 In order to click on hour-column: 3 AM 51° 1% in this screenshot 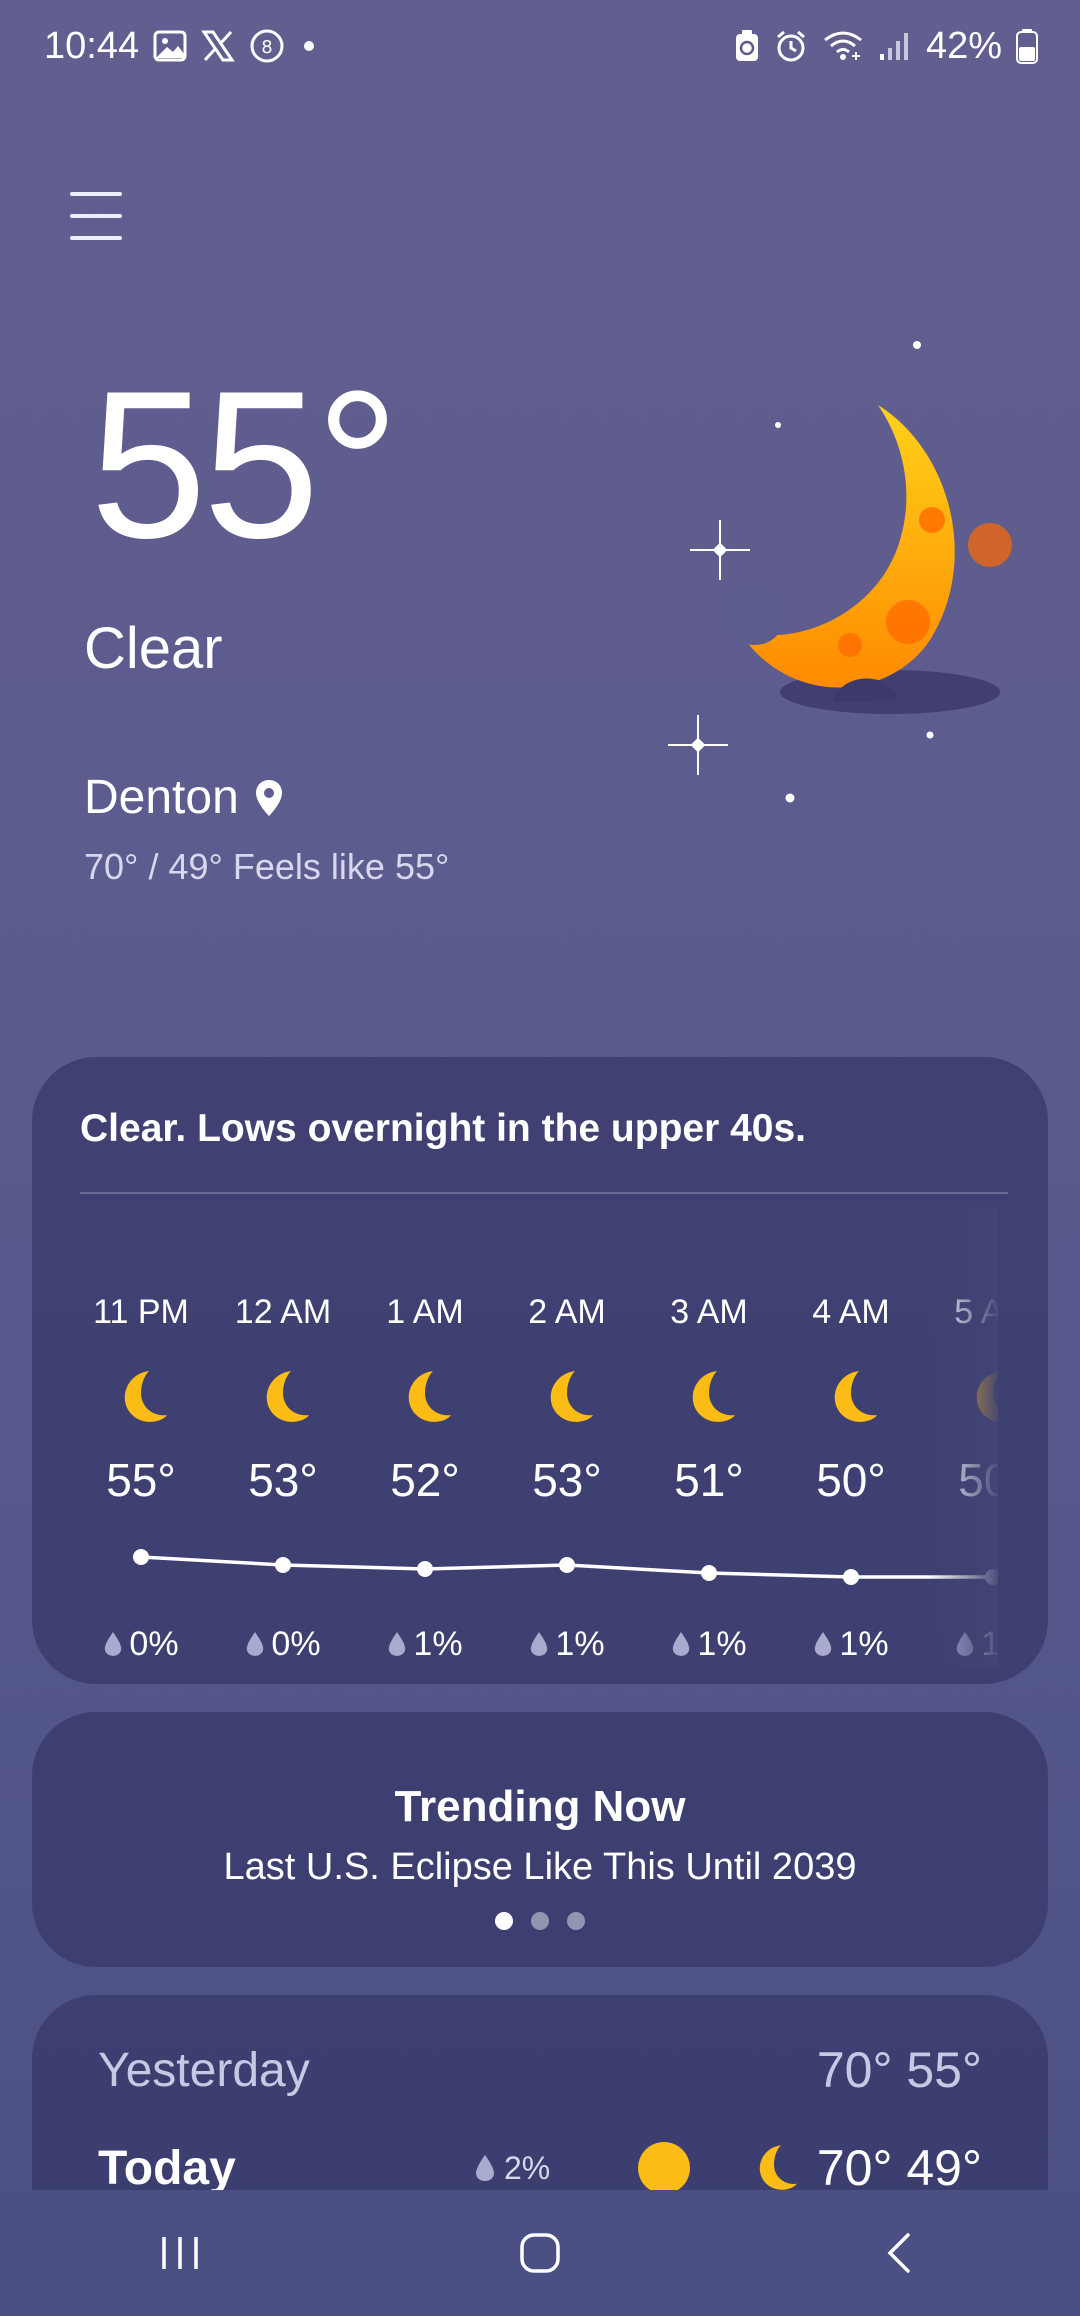, I will do `click(709, 1437)`.